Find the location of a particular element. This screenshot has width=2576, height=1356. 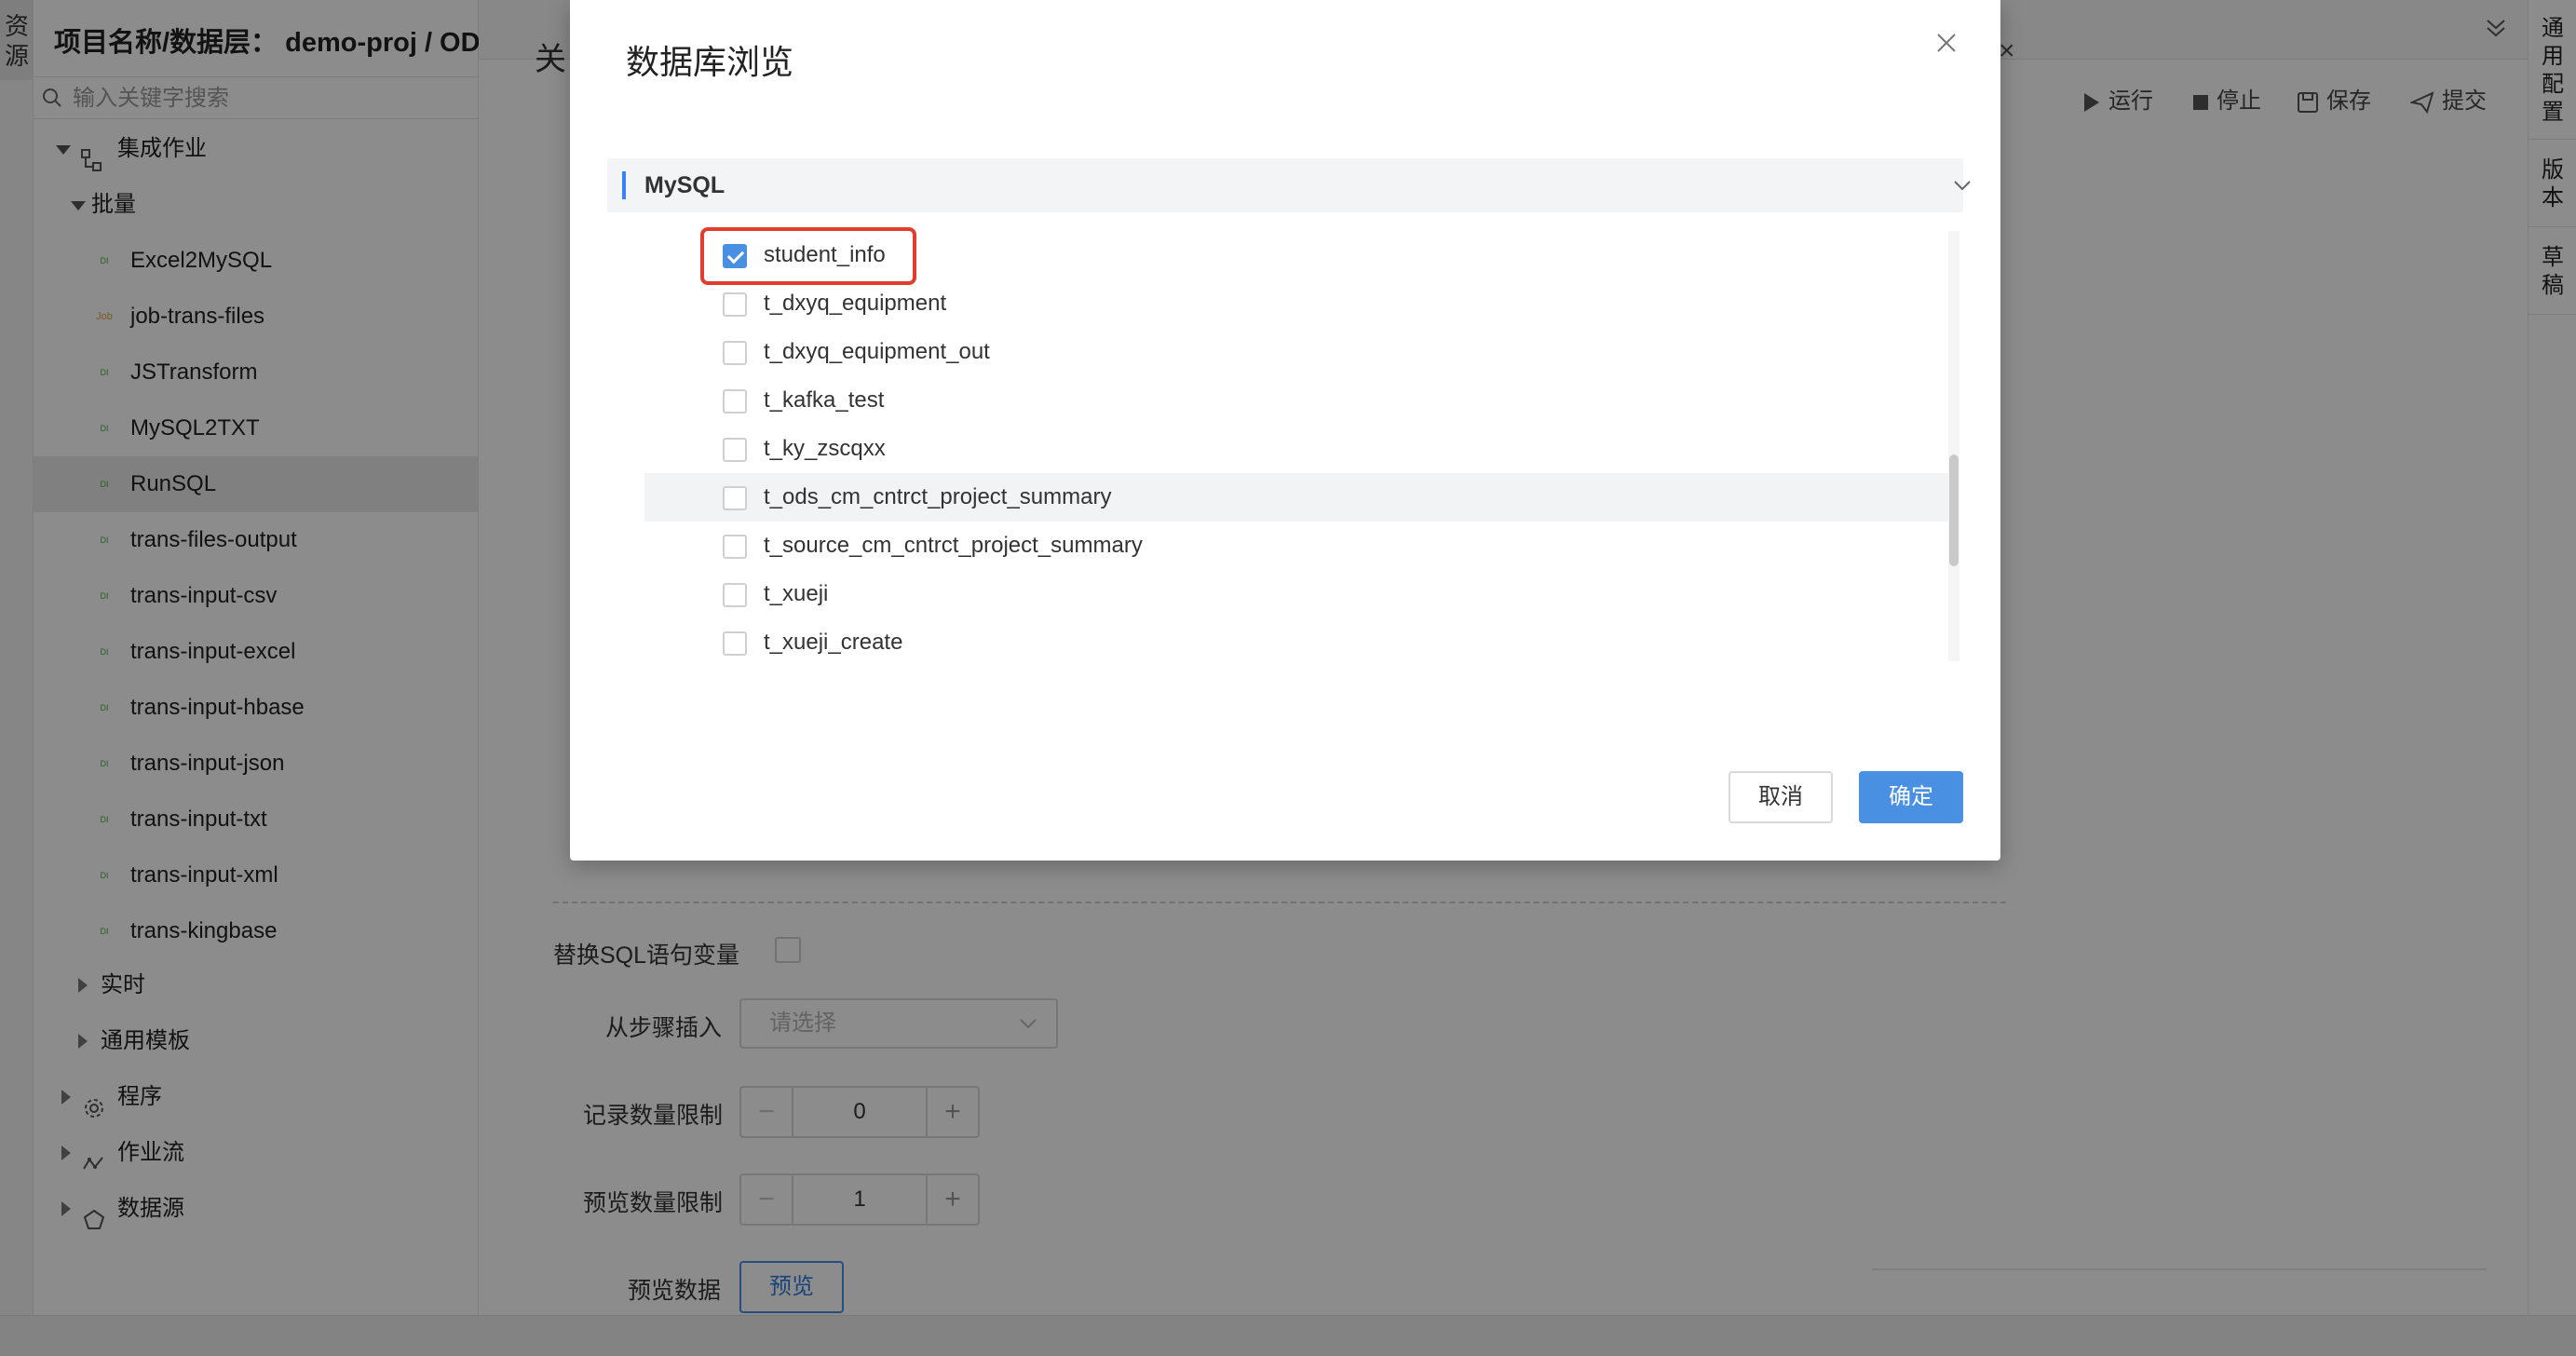

close-icon is located at coordinates (1946, 43).